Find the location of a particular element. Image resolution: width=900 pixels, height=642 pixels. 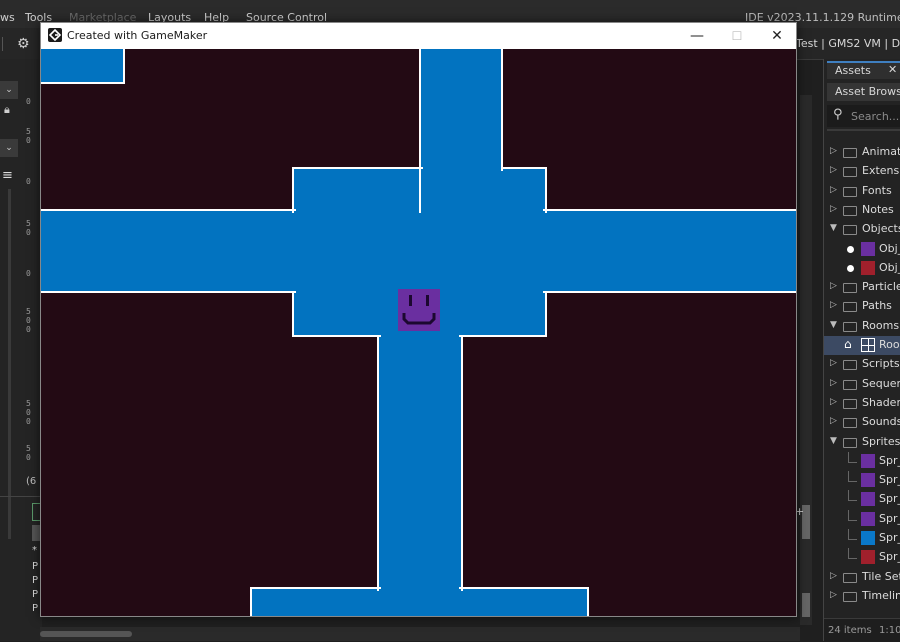

item-count-label: 24 items is located at coordinates (850, 630).